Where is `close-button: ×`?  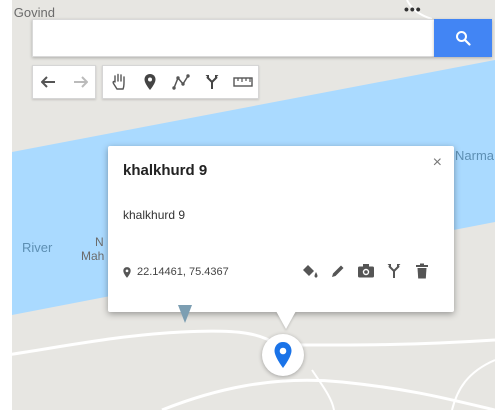 close-button: × is located at coordinates (437, 163).